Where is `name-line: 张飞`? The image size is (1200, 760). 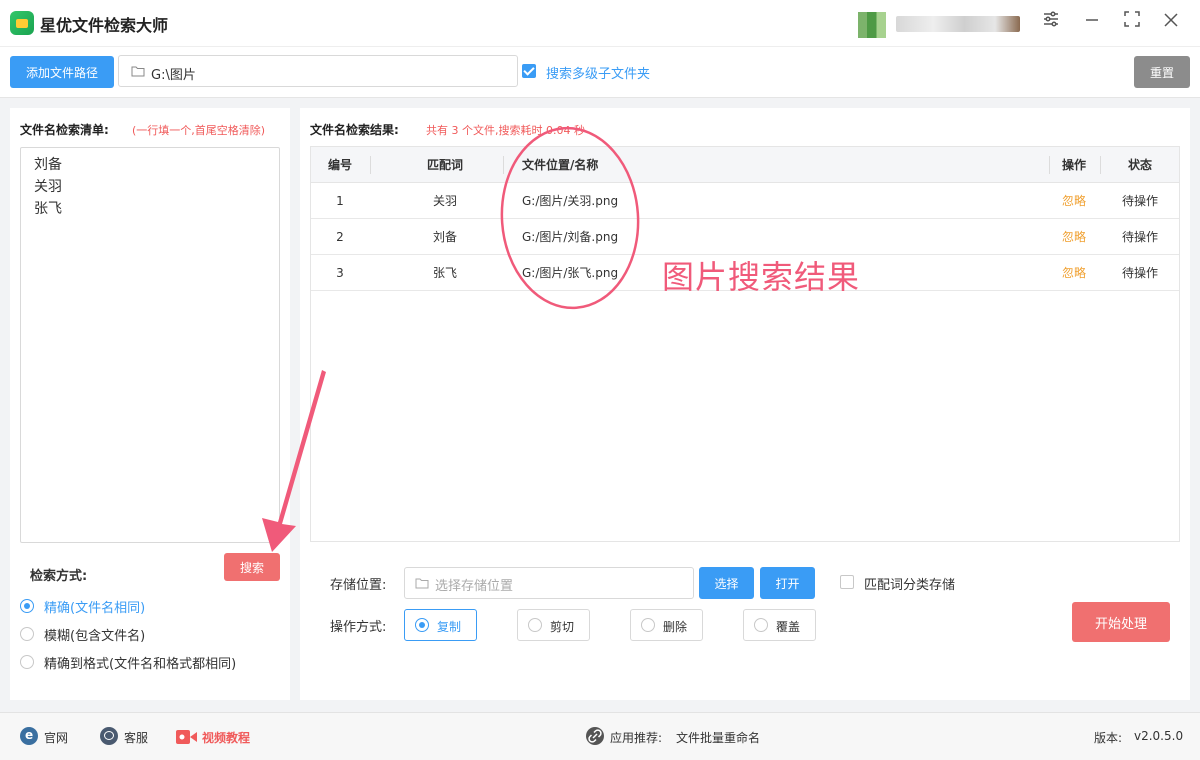
name-line: 张飞 is located at coordinates (48, 209).